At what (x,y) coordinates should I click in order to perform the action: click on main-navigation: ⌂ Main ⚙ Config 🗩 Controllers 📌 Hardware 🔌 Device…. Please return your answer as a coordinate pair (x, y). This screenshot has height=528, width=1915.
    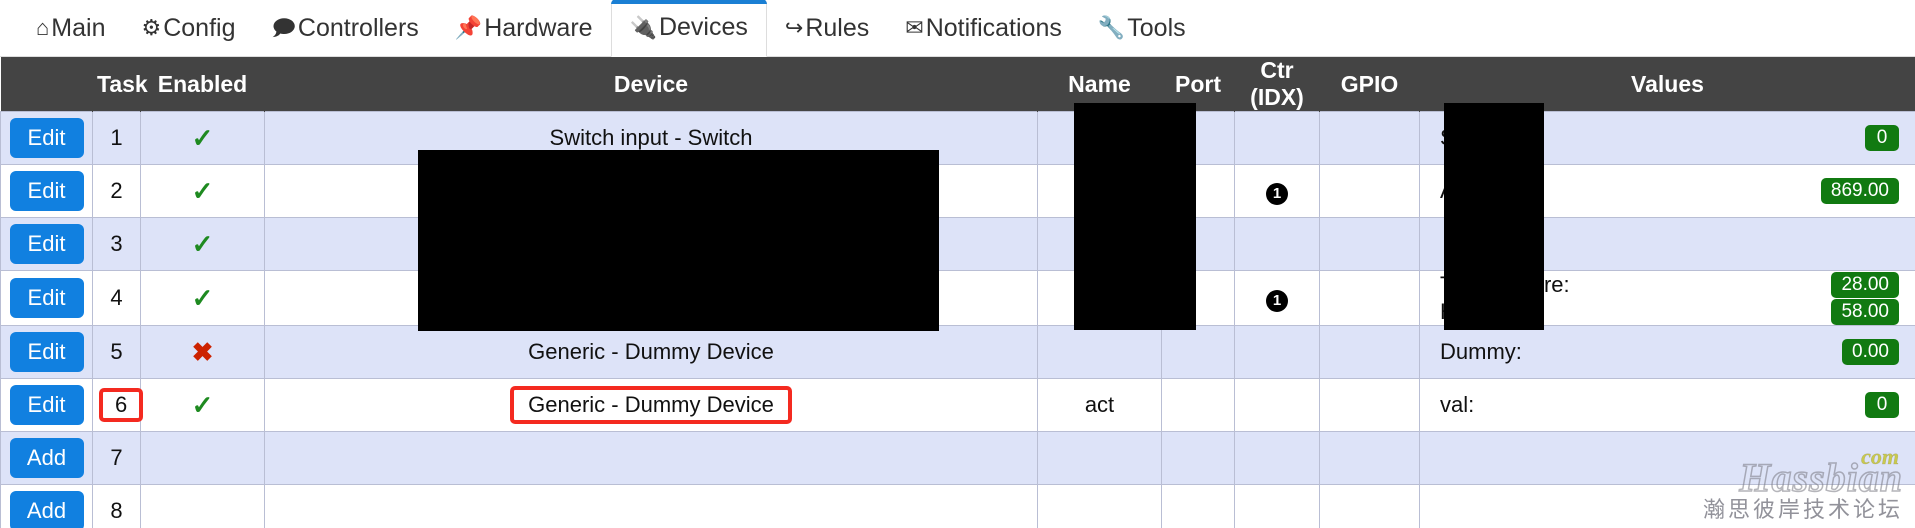
    Looking at the image, I should click on (957, 28).